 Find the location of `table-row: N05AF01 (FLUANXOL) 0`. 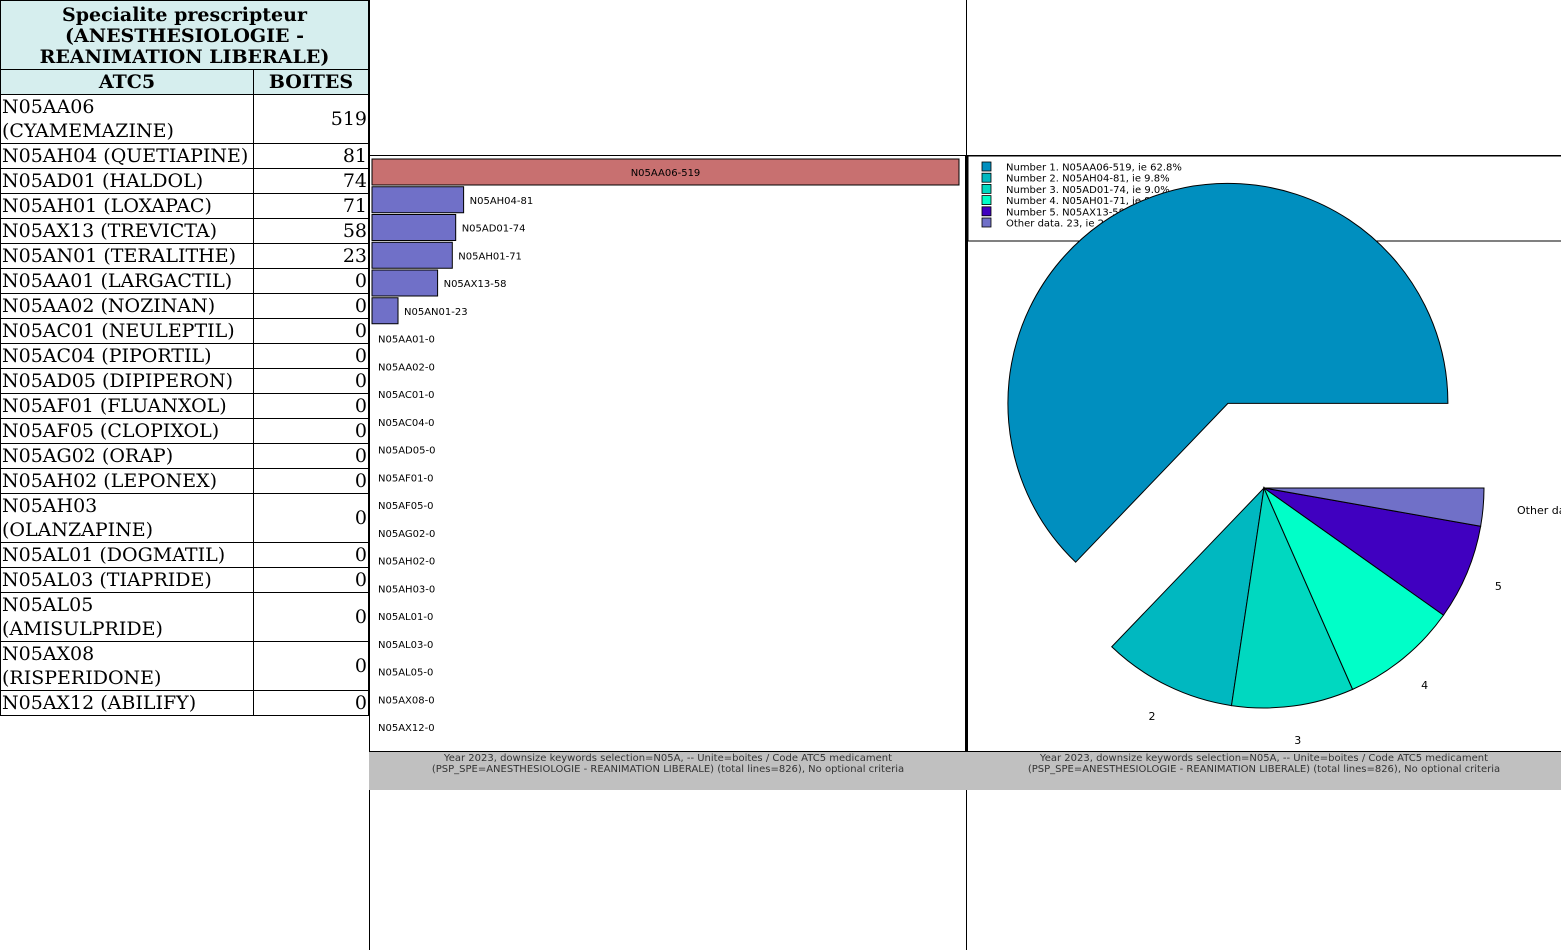

table-row: N05AF01 (FLUANXOL) 0 is located at coordinates (184, 406).